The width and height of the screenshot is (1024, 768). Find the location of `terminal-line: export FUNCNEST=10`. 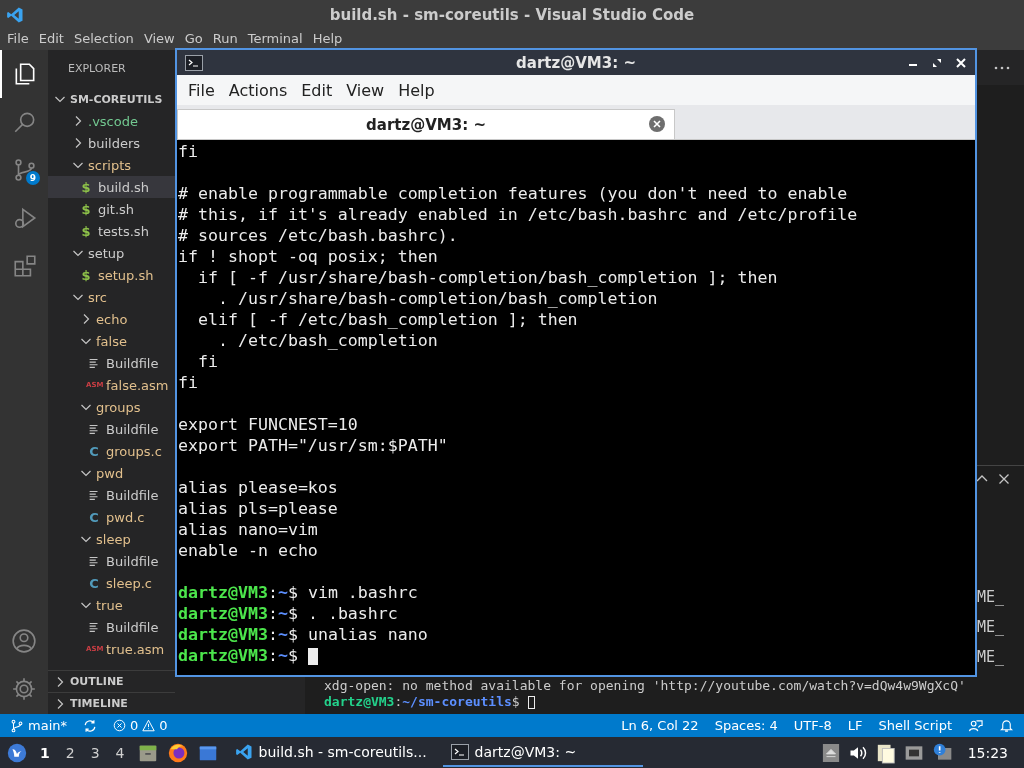

terminal-line: export FUNCNEST=10 is located at coordinates (268, 424).